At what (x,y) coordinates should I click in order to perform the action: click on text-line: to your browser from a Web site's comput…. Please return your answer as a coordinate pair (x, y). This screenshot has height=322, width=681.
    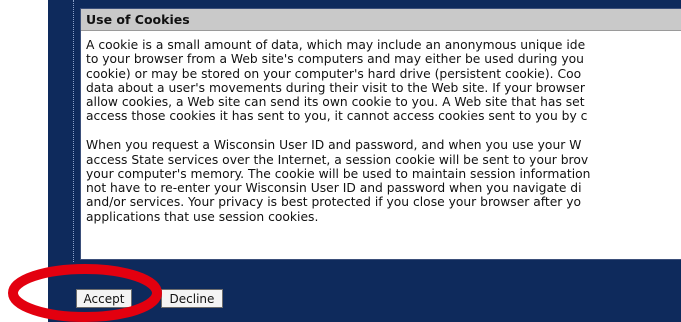
    Looking at the image, I should click on (335, 59).